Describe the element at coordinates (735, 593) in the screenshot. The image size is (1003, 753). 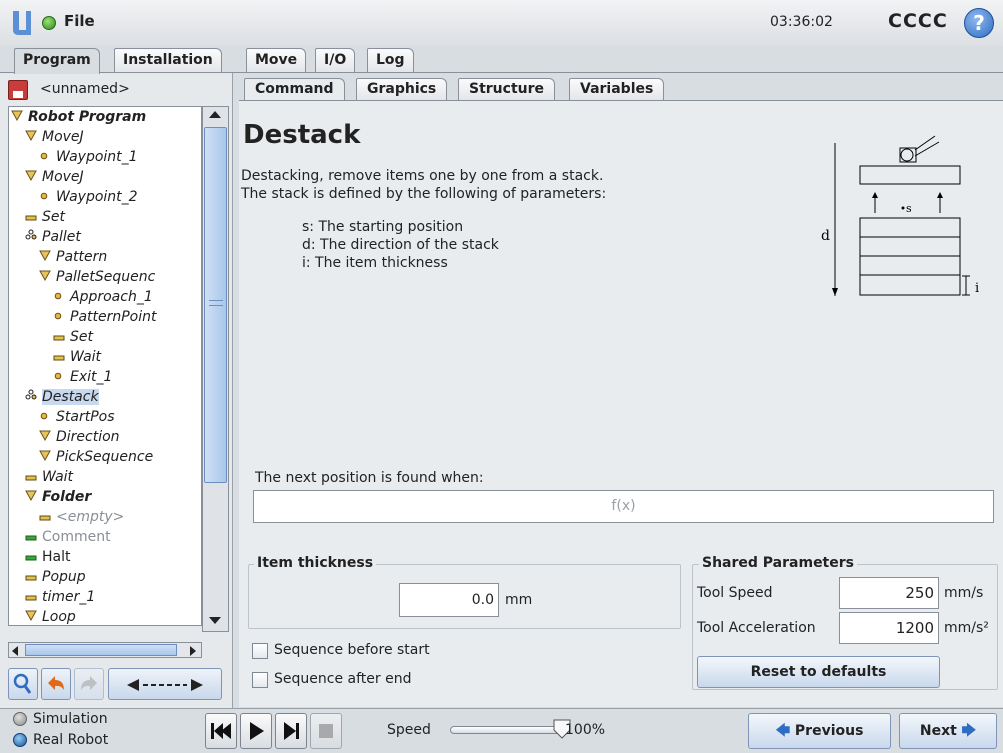
I see `tool-speed-label: Tool Speed` at that location.